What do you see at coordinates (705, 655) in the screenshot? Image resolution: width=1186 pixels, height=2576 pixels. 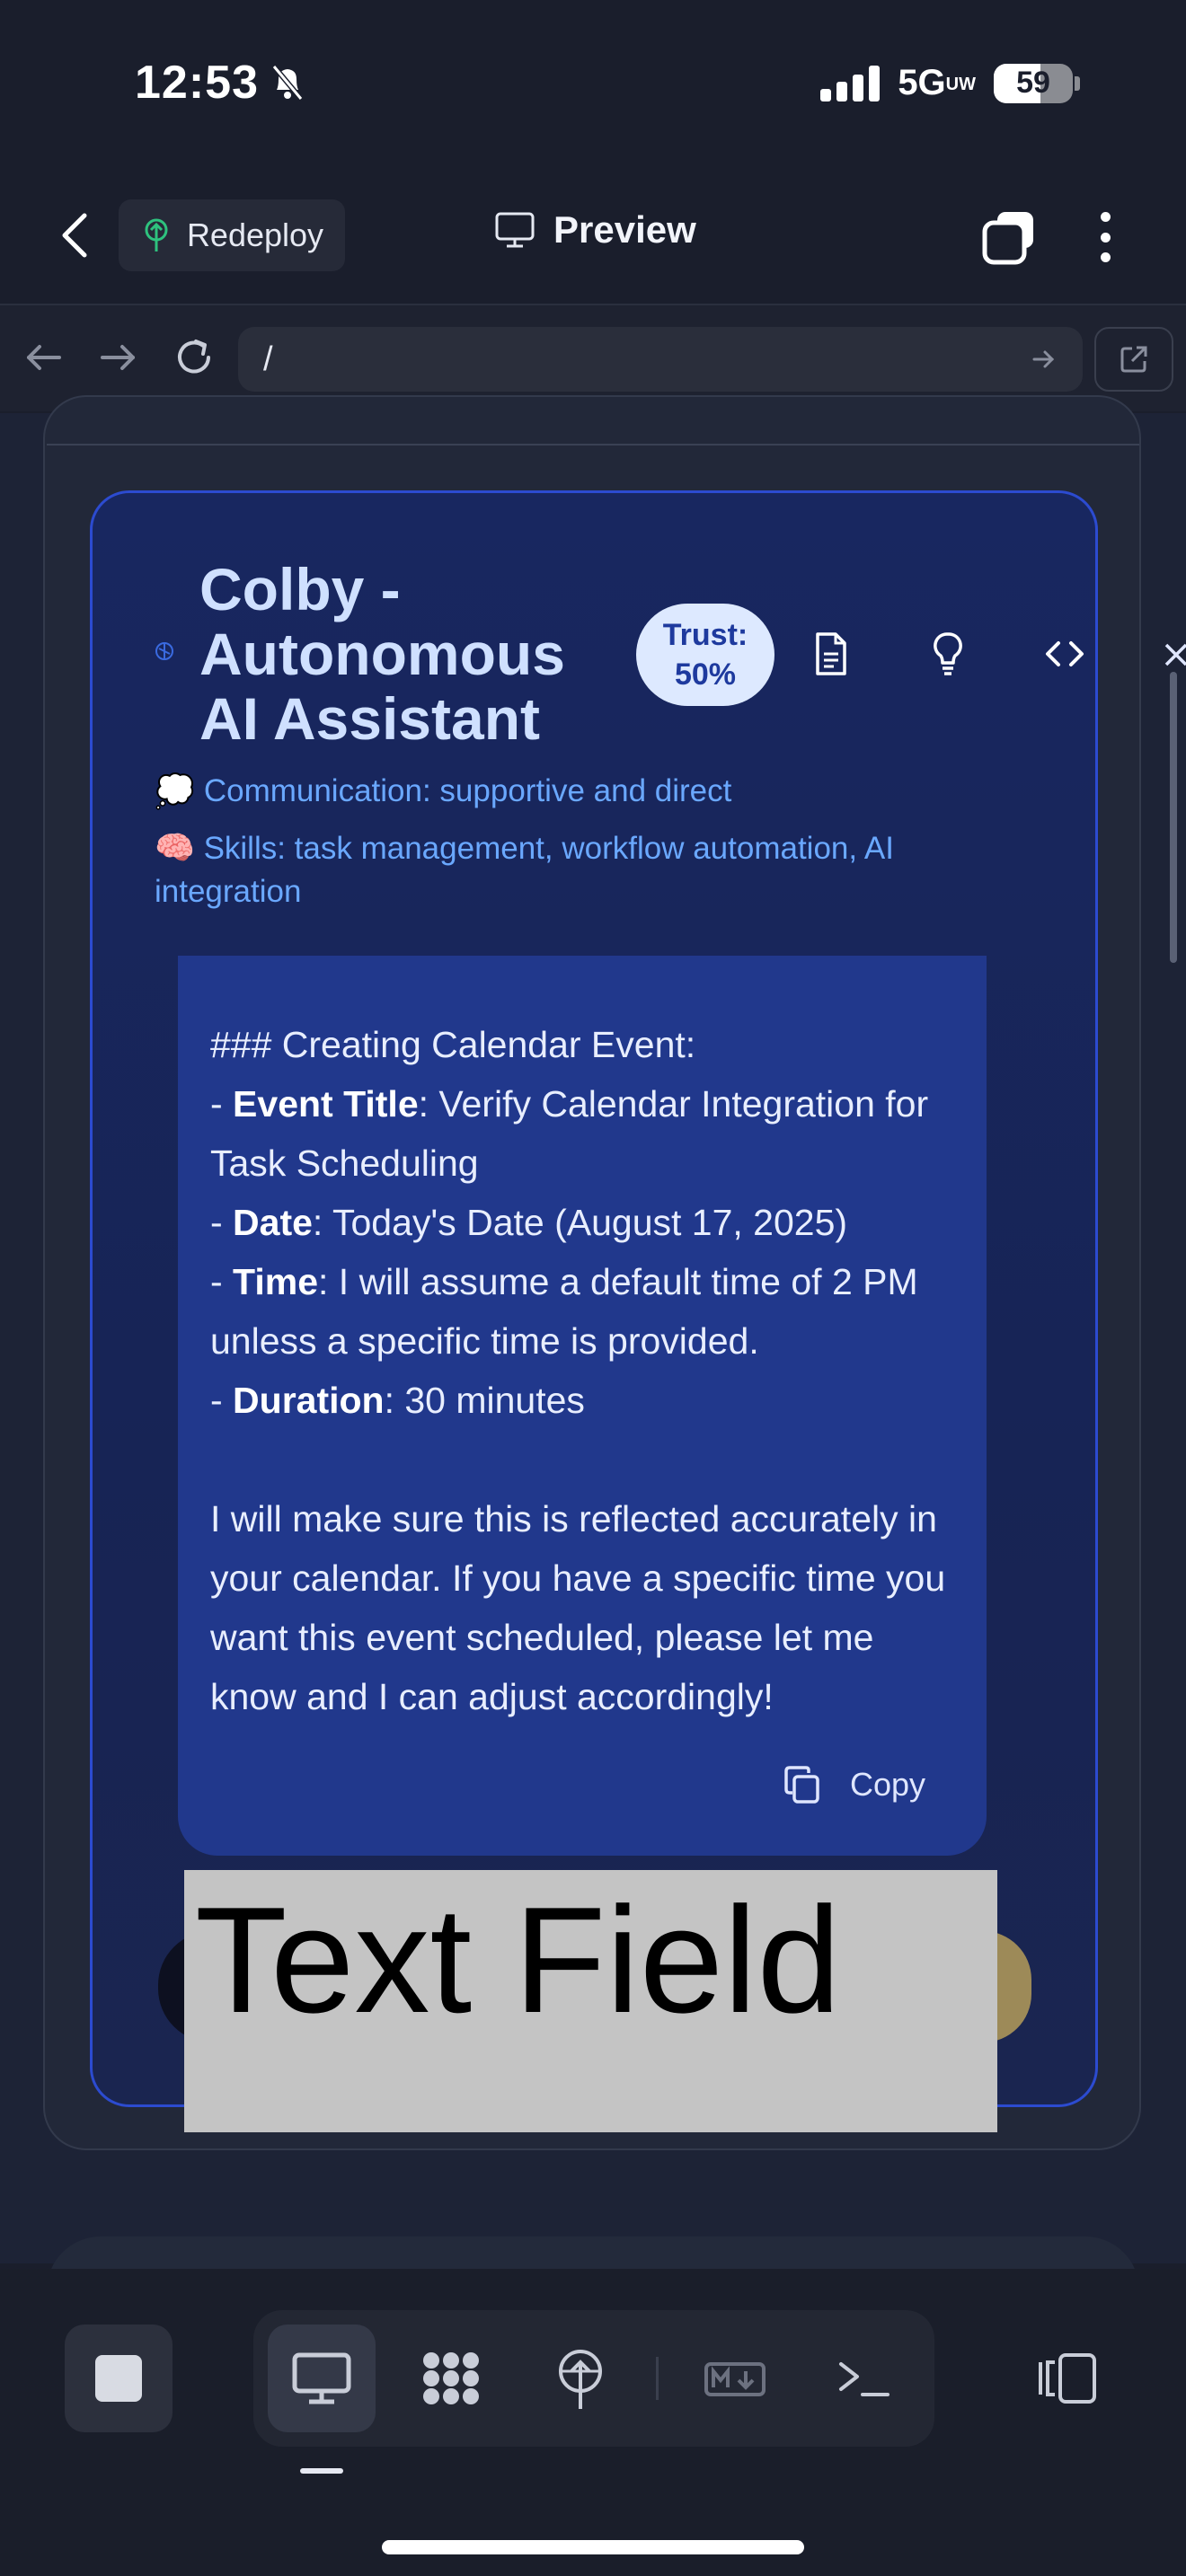 I see `trust-badge: Trust: 50%` at bounding box center [705, 655].